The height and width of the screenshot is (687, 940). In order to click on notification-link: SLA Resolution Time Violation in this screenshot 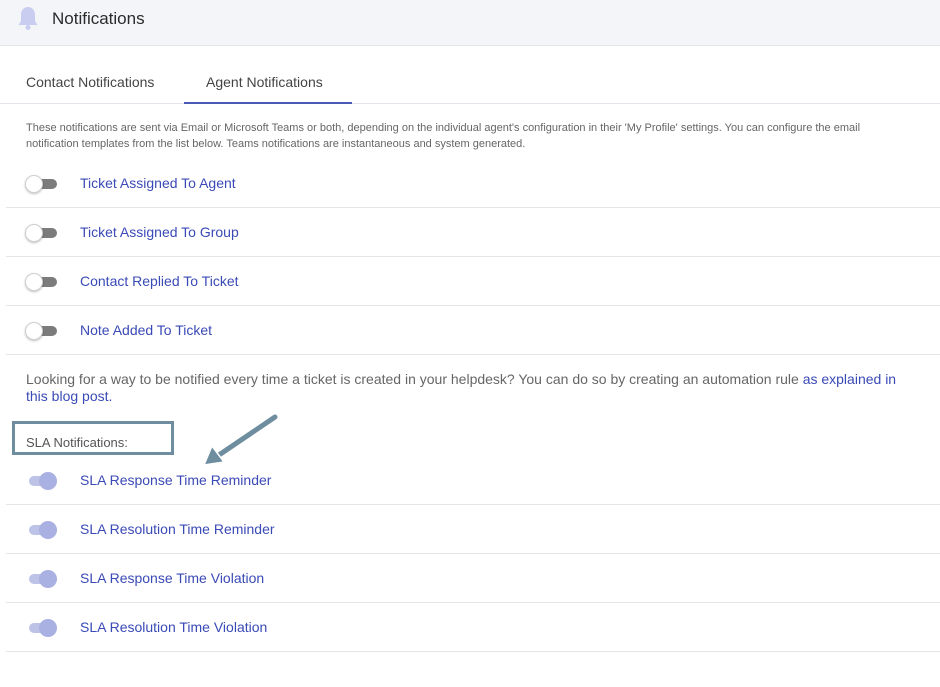, I will do `click(173, 627)`.